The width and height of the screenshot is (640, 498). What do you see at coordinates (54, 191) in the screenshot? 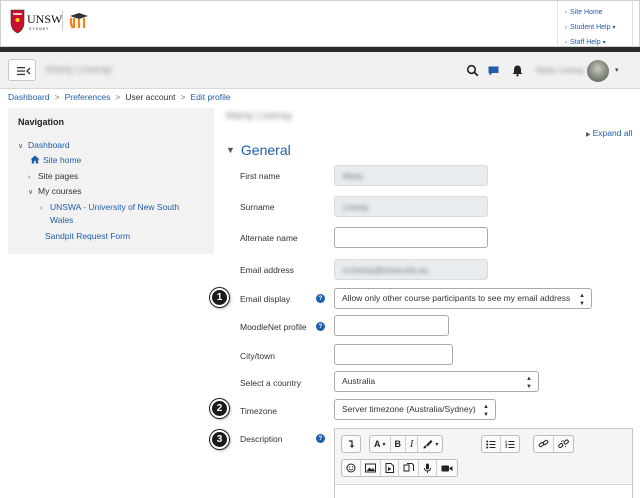
I see `nav-item-my-courses: ∨ My courses` at bounding box center [54, 191].